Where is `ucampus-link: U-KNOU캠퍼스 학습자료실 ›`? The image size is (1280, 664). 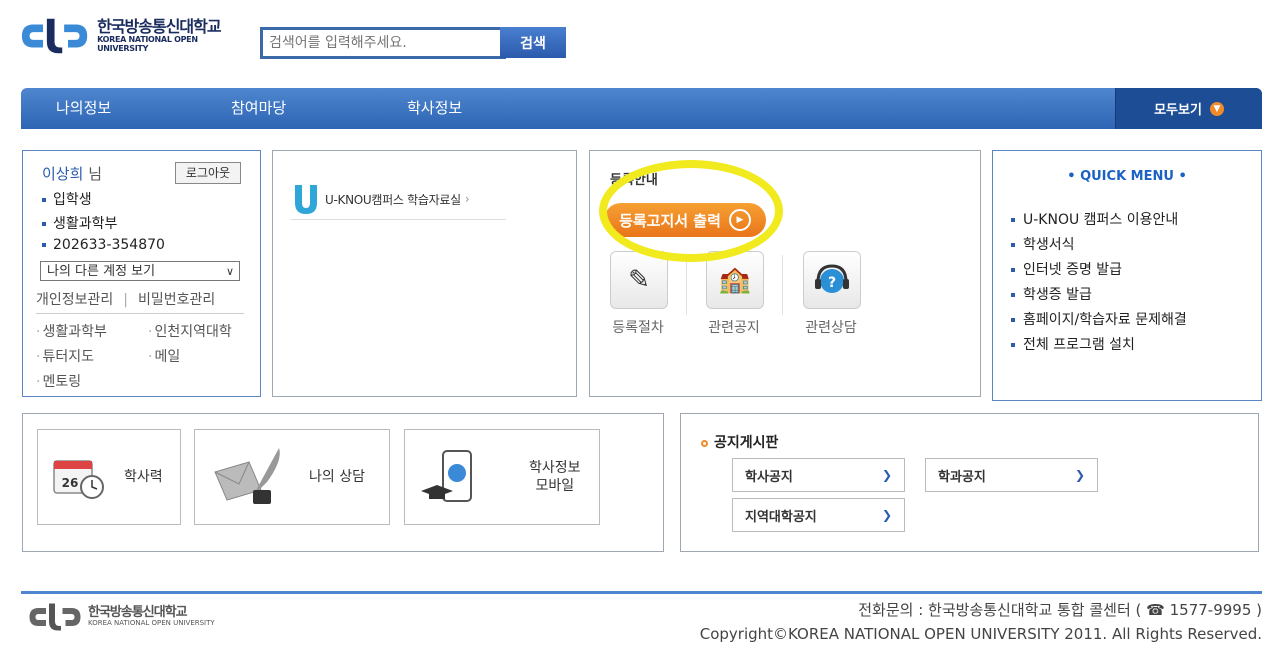 ucampus-link: U-KNOU캠퍼스 학습자료실 › is located at coordinates (398, 199).